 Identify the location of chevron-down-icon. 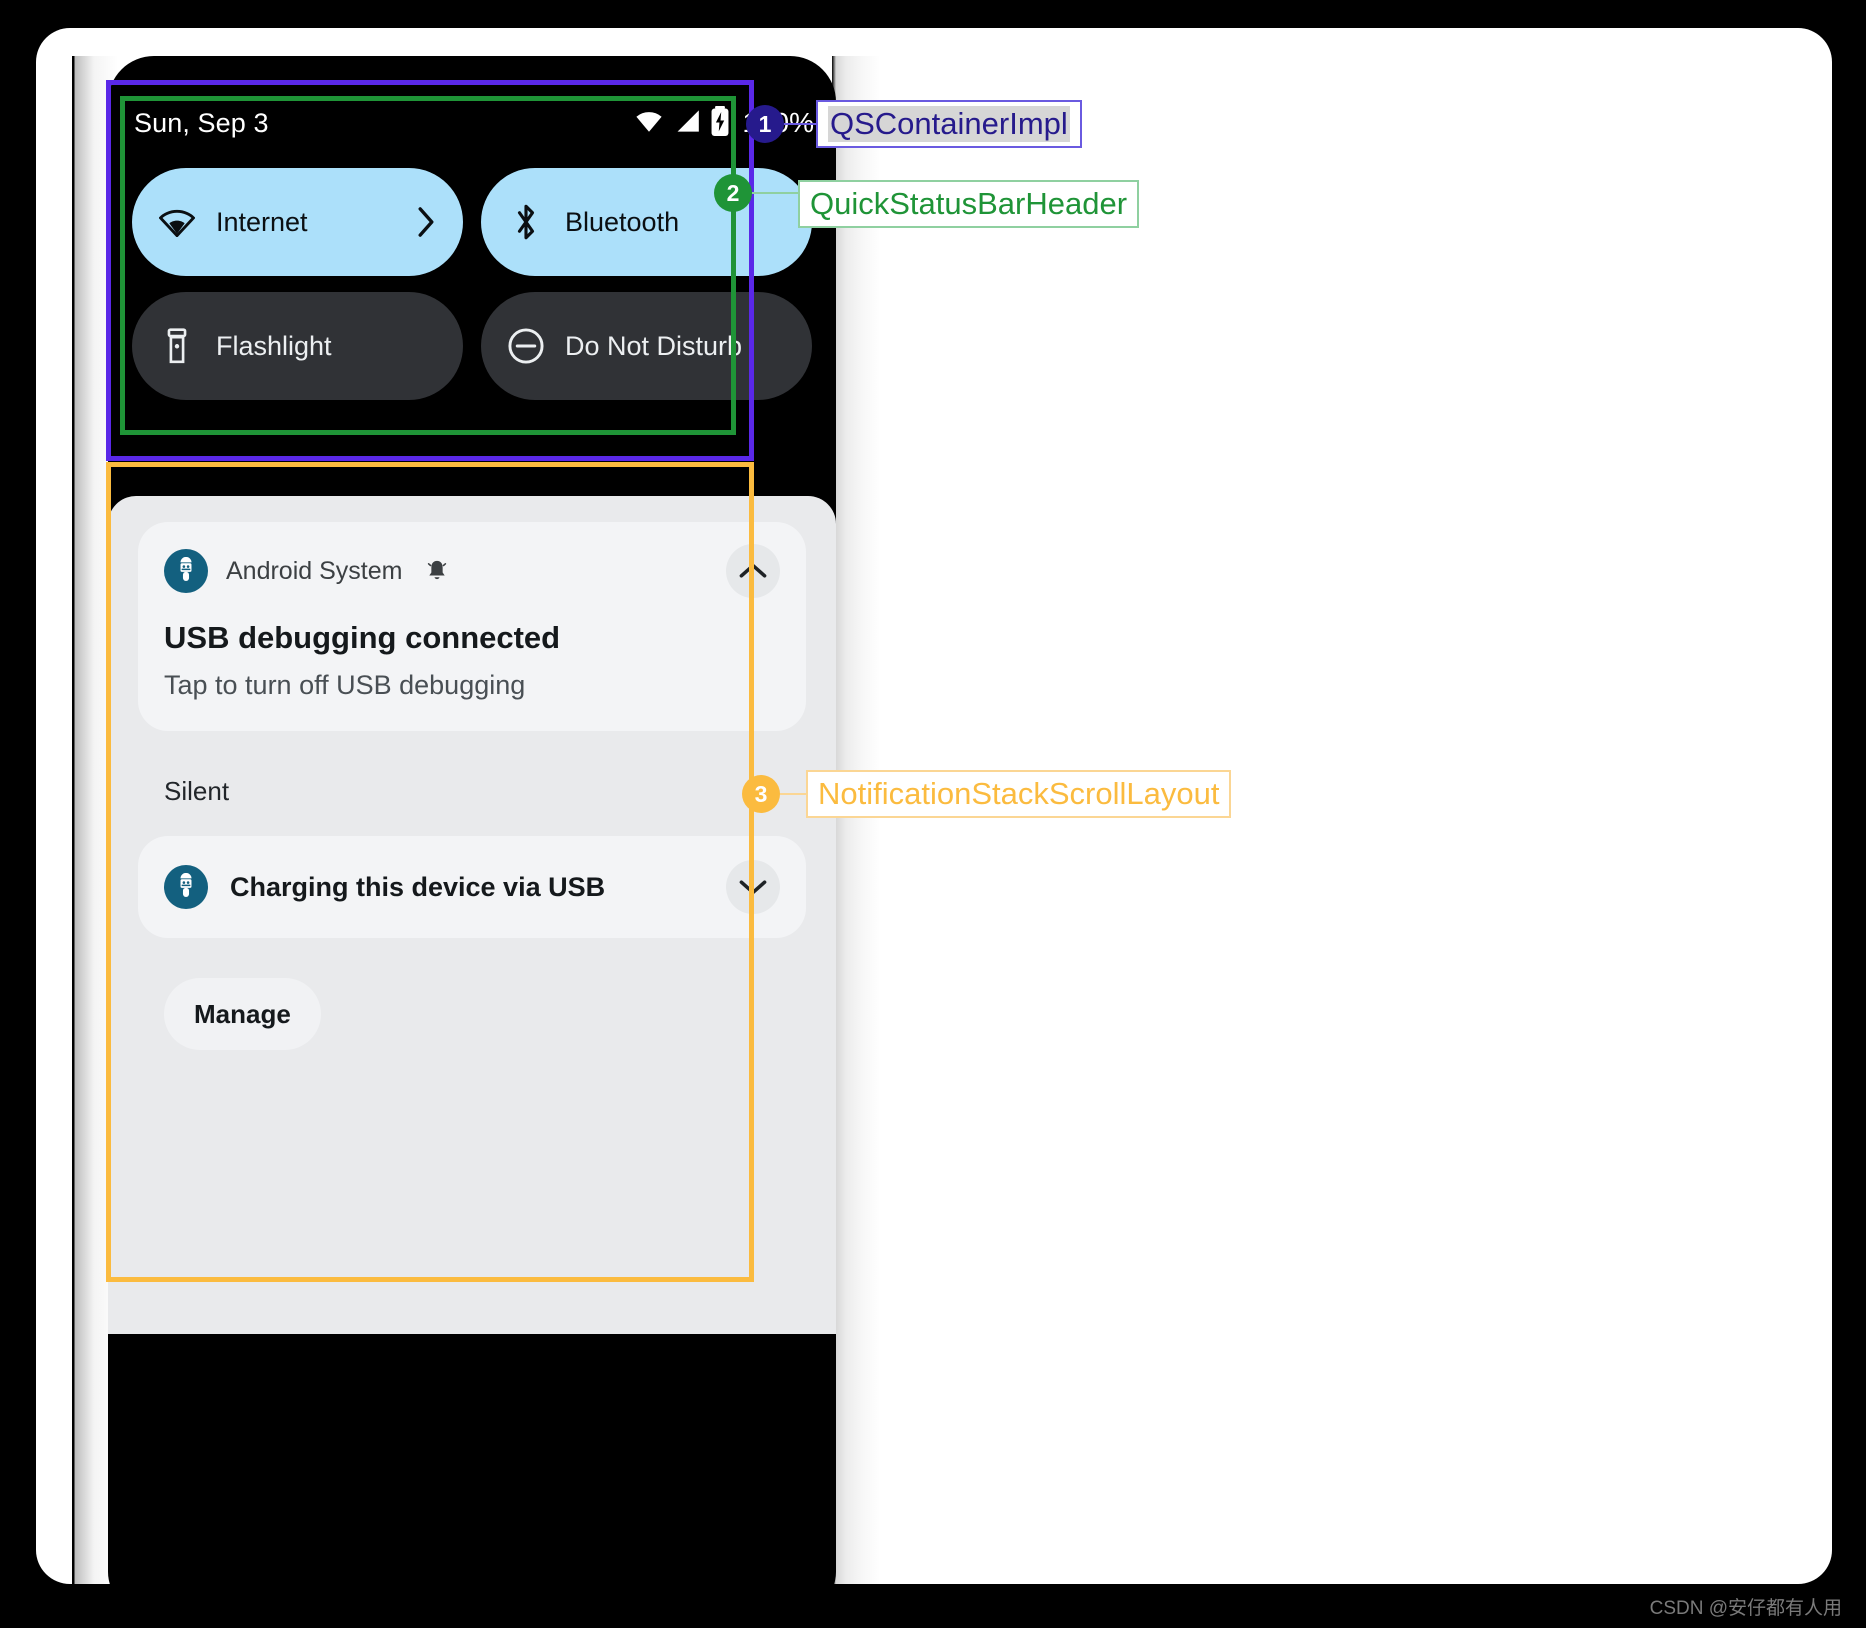
(753, 887).